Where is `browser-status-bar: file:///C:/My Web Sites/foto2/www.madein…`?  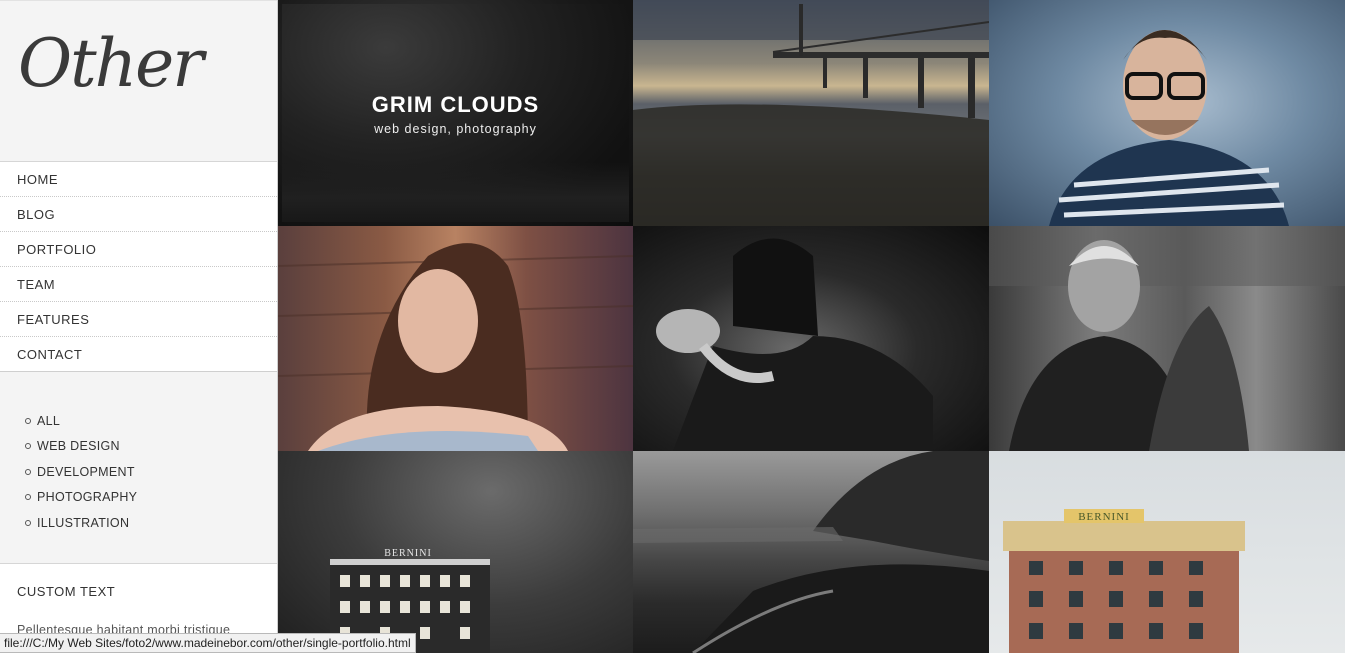 browser-status-bar: file:///C:/My Web Sites/foto2/www.madein… is located at coordinates (208, 643).